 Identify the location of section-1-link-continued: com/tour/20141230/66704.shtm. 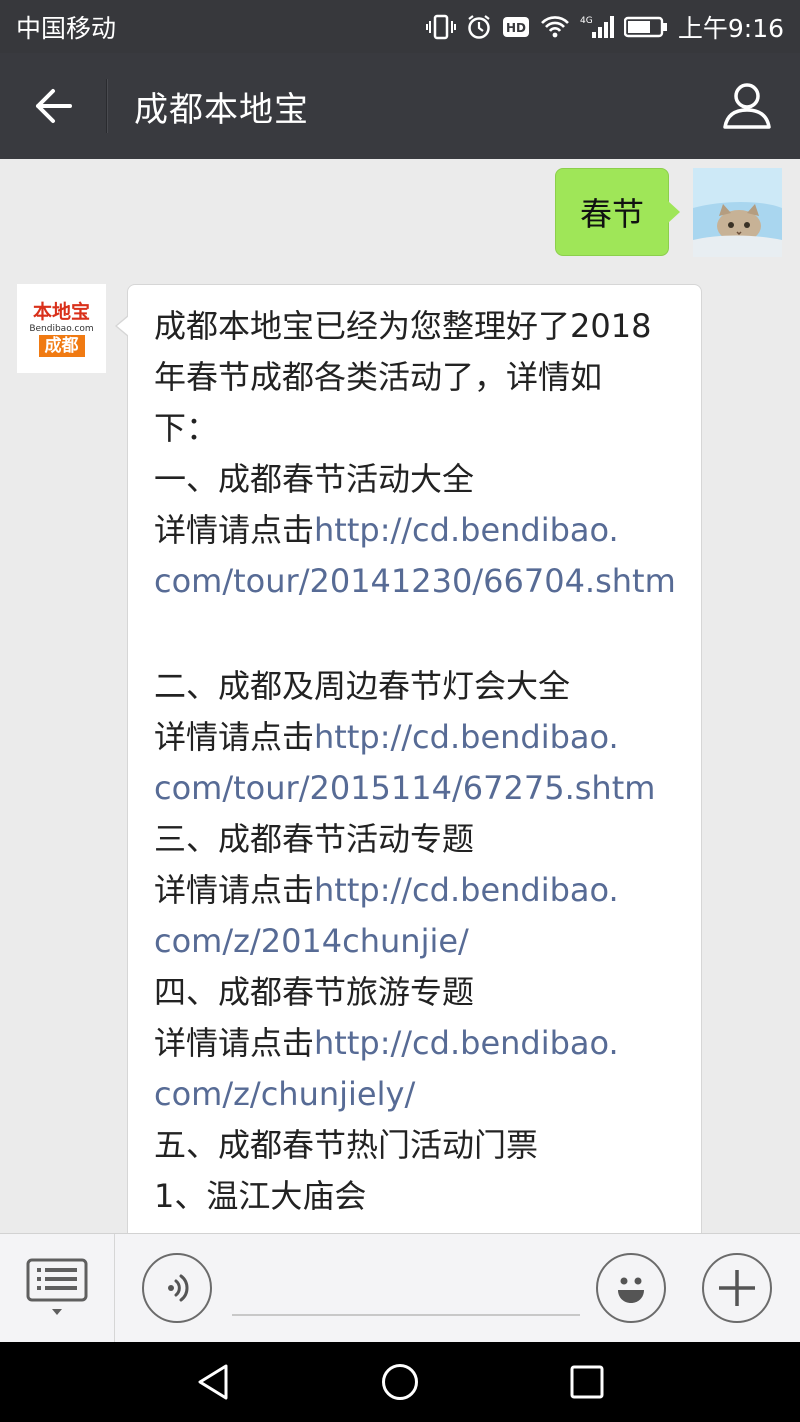
(427, 581).